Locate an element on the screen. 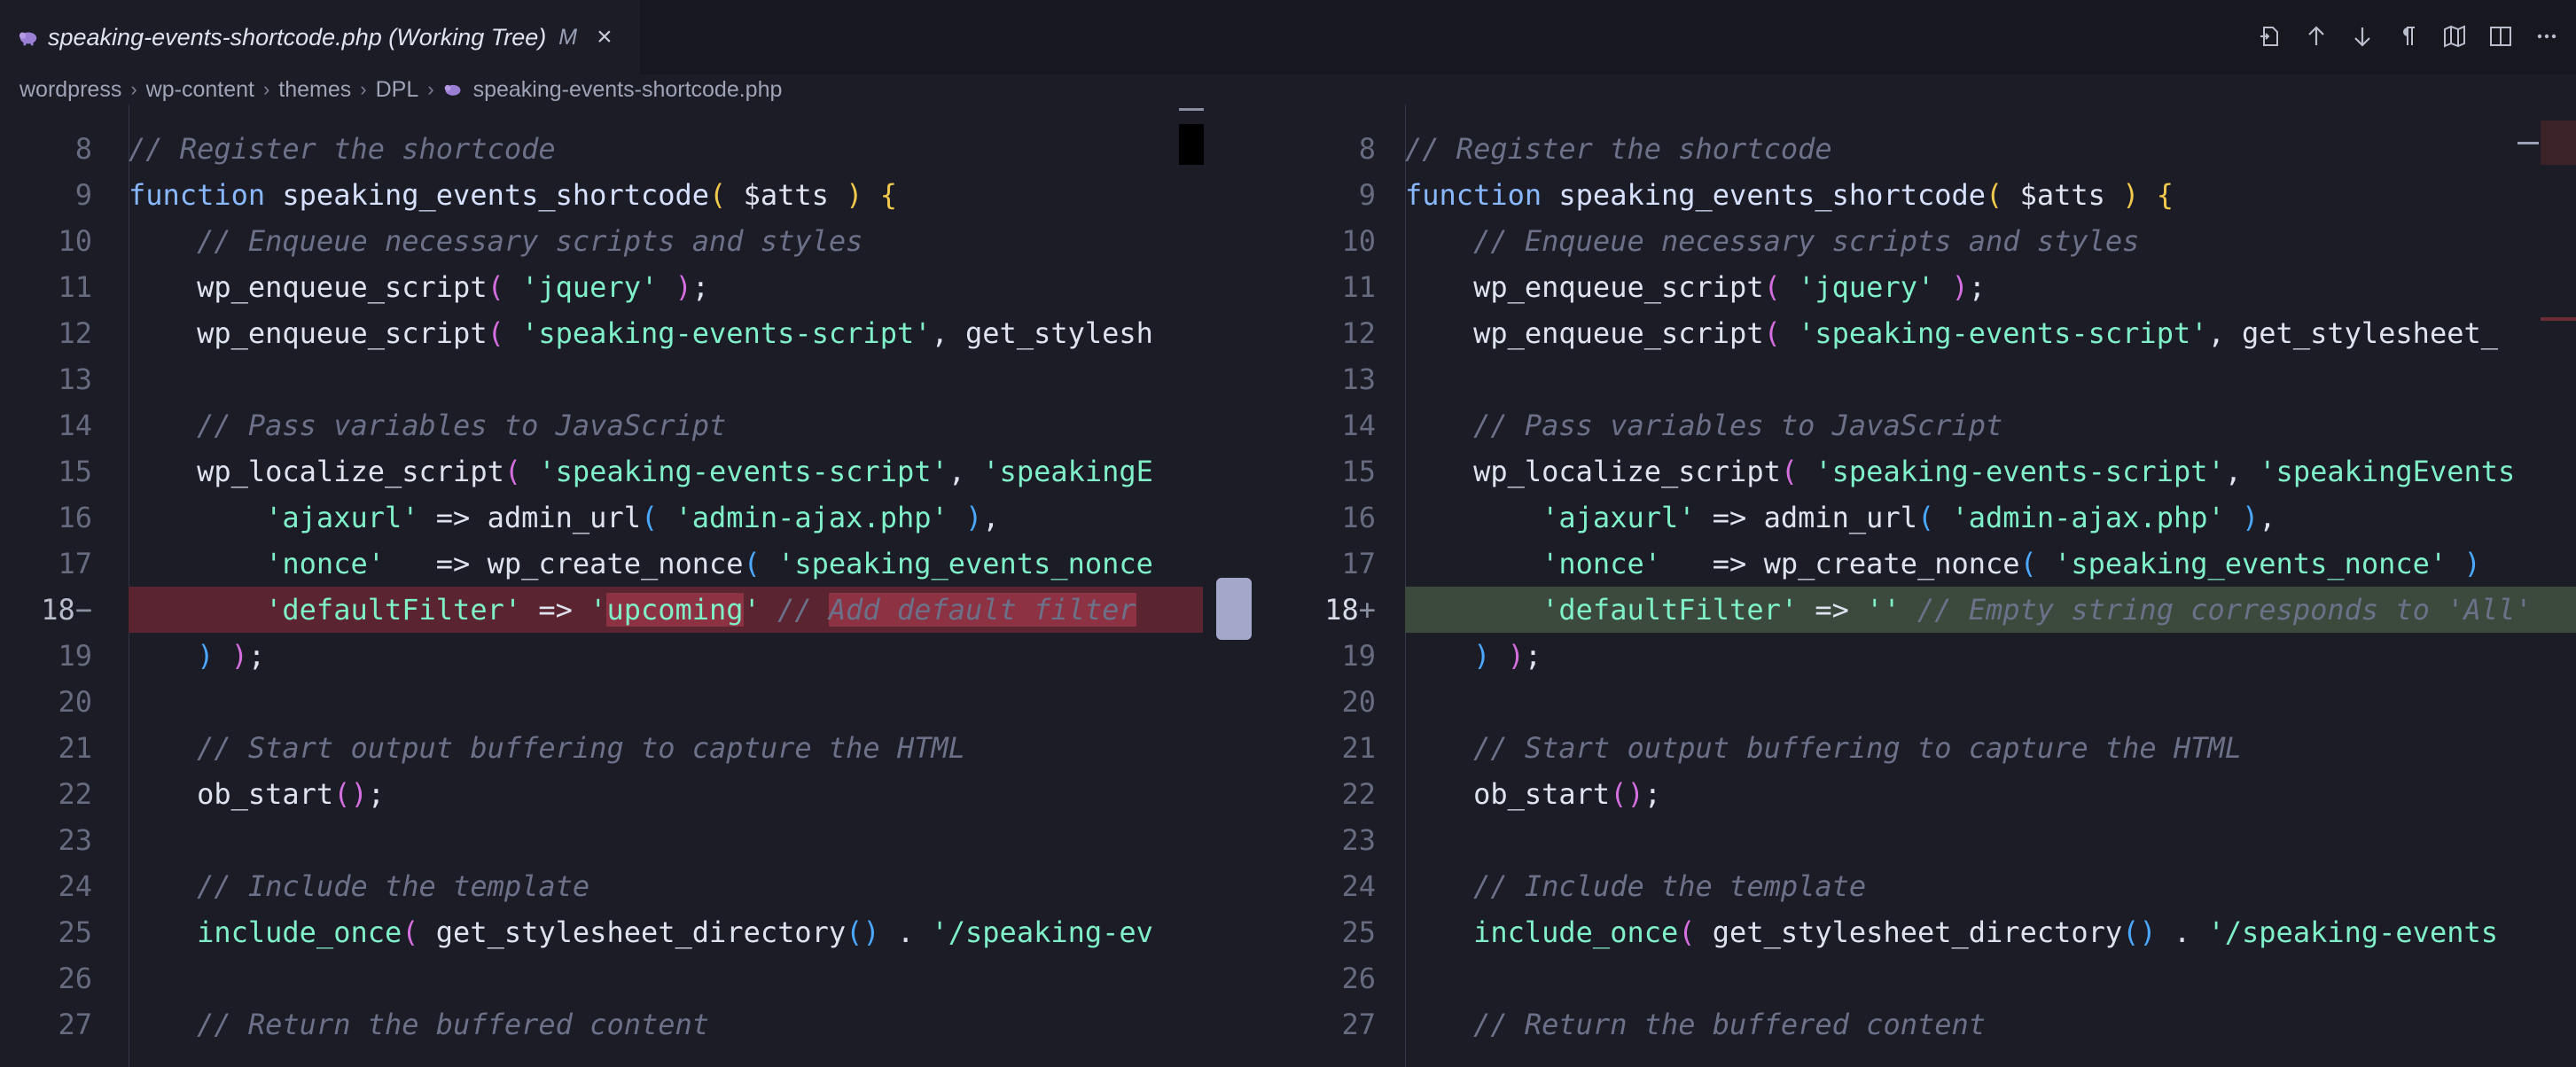 The image size is (2576, 1067). map-icon is located at coordinates (2454, 36).